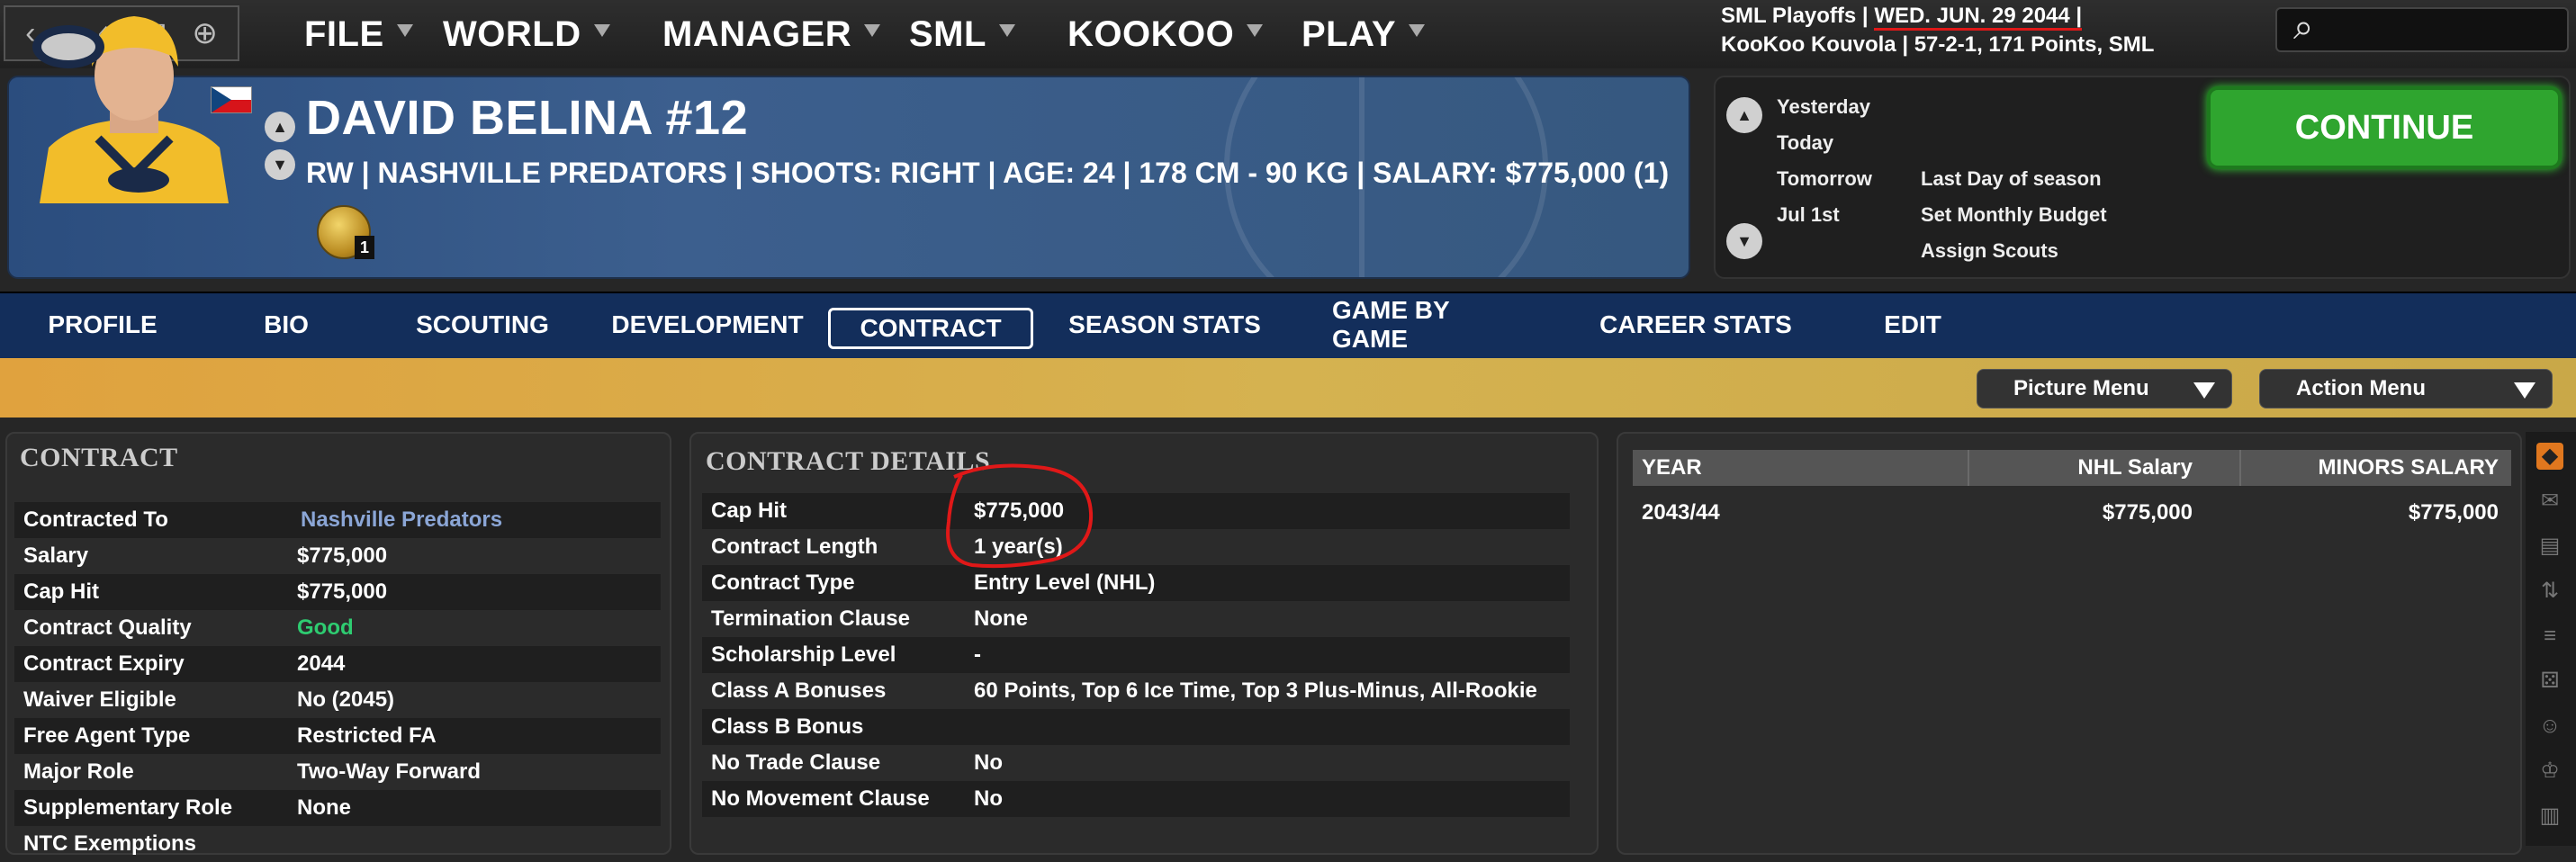 The width and height of the screenshot is (2576, 862). I want to click on jersey-icon: ◆, so click(2549, 457).